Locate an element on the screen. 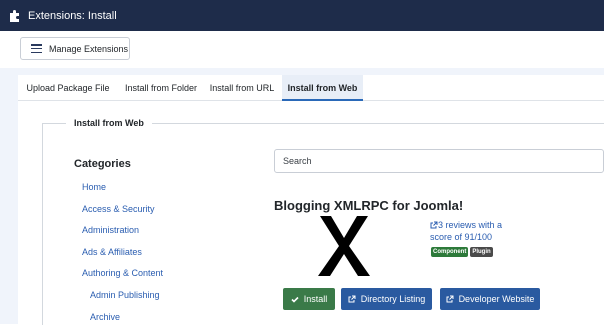 This screenshot has height=325, width=604. x-placeholder-icon is located at coordinates (344, 246).